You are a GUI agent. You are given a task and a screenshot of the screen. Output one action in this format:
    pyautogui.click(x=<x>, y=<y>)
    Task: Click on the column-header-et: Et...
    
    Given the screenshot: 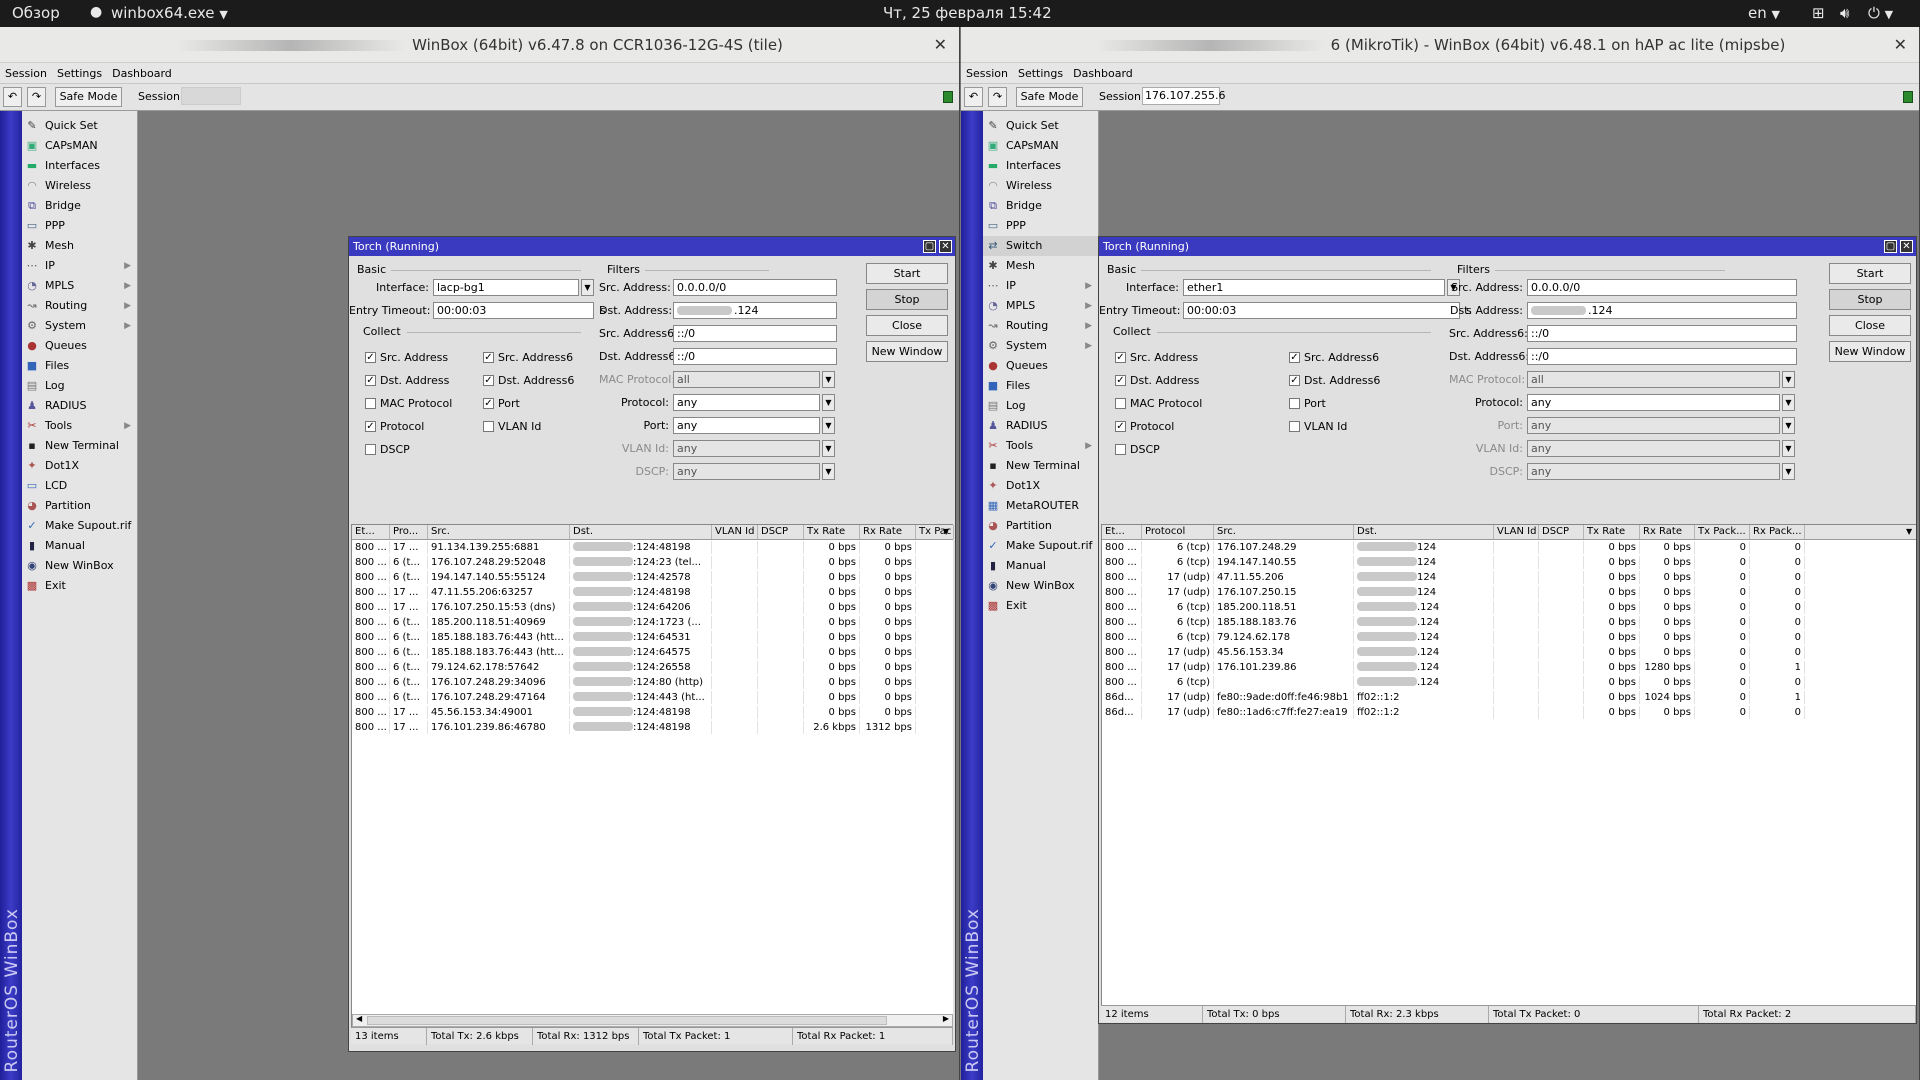 What is the action you would take?
    pyautogui.click(x=1122, y=532)
    